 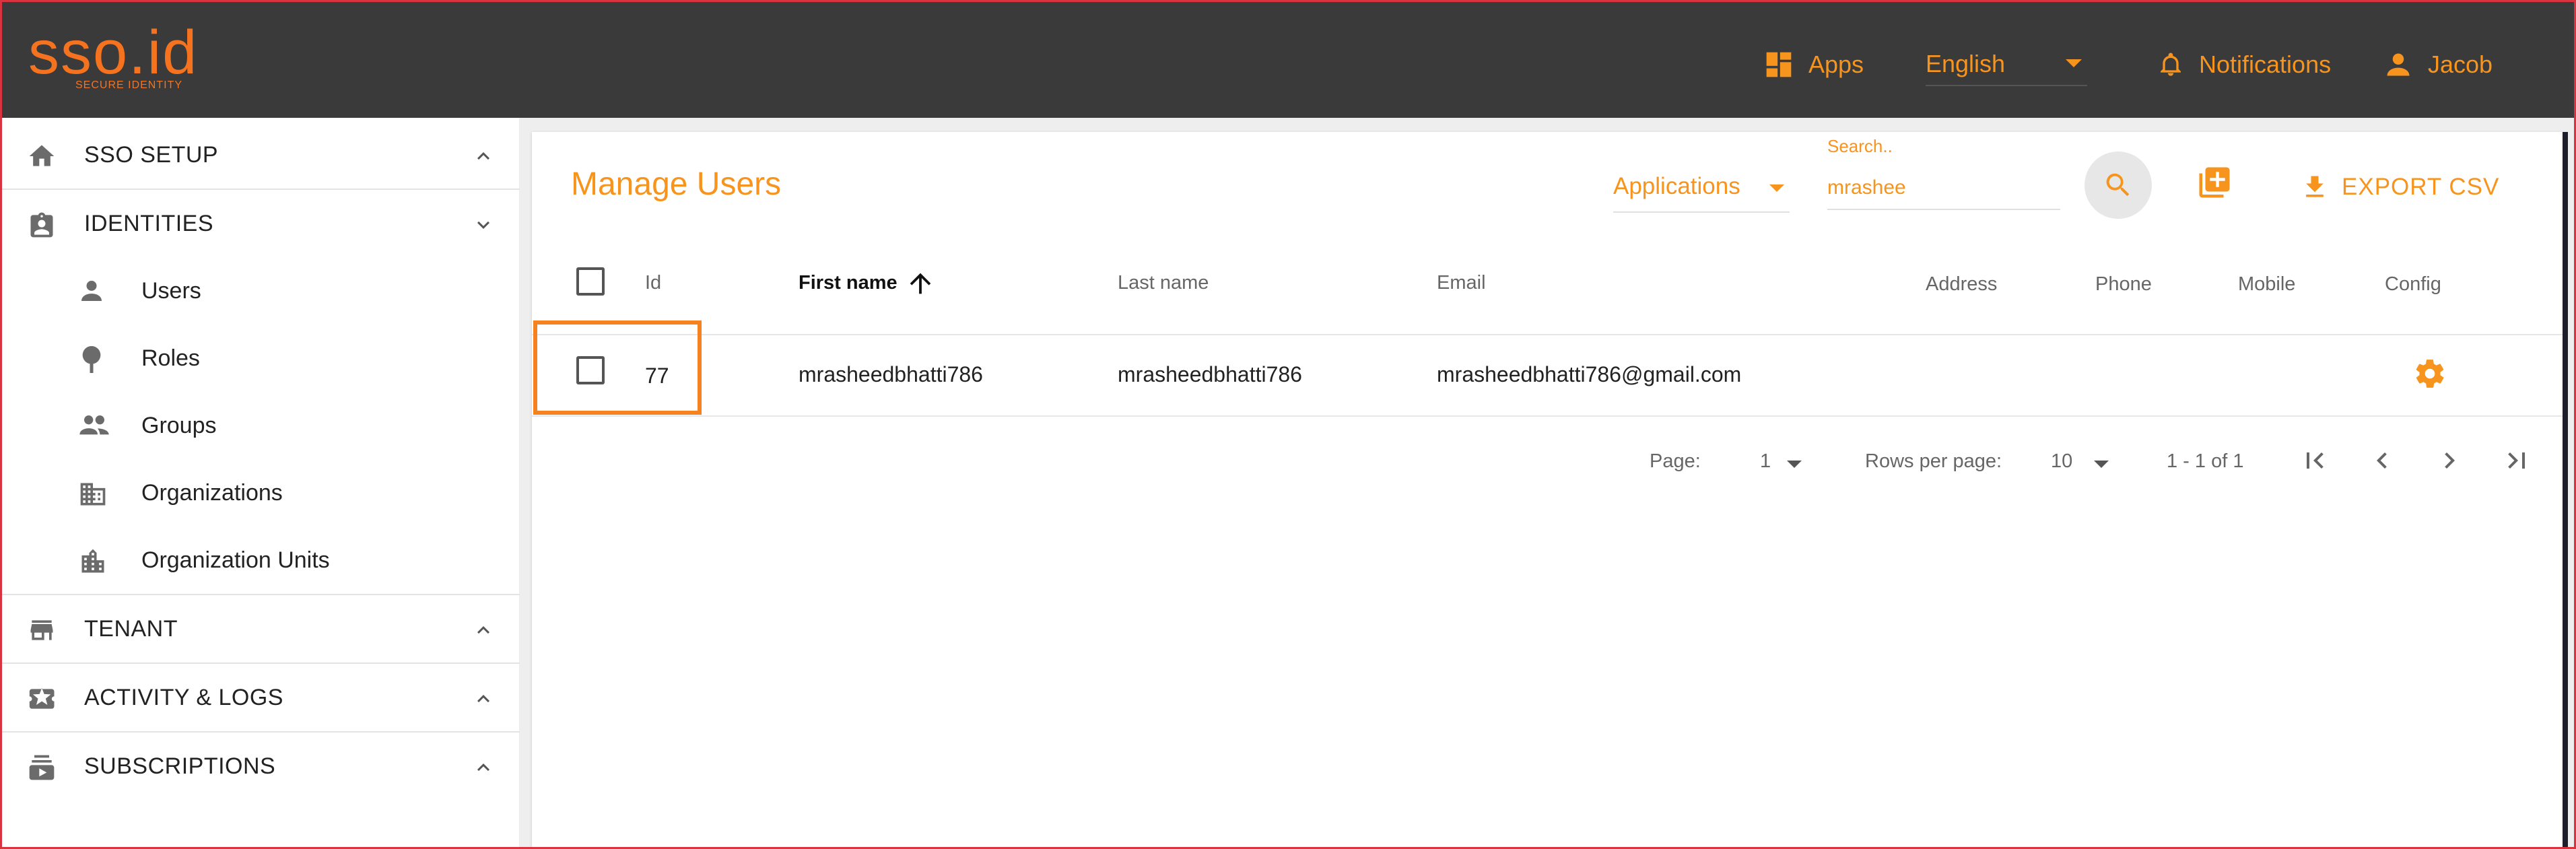 What do you see at coordinates (1547, 416) in the screenshot?
I see `table-row-divider` at bounding box center [1547, 416].